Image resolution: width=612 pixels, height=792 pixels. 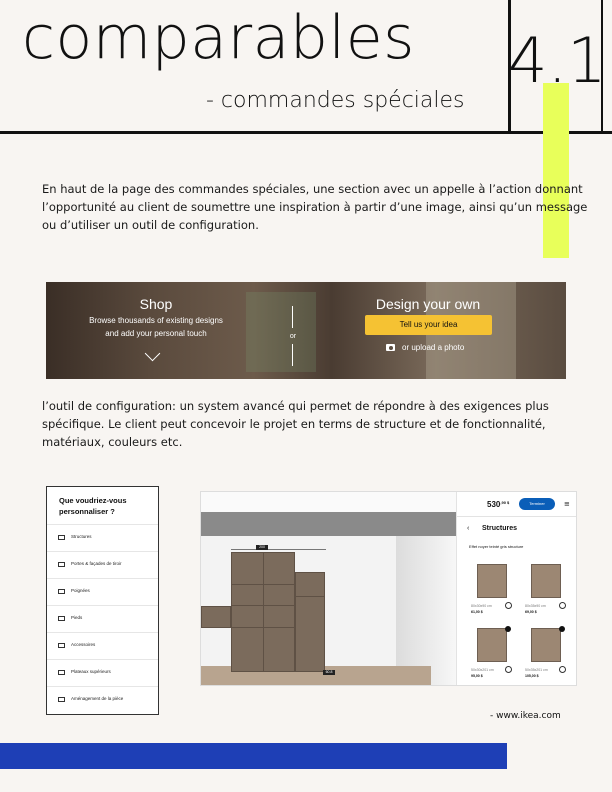 I want to click on menu-item-accessories: Accessoires, so click(x=102, y=646).